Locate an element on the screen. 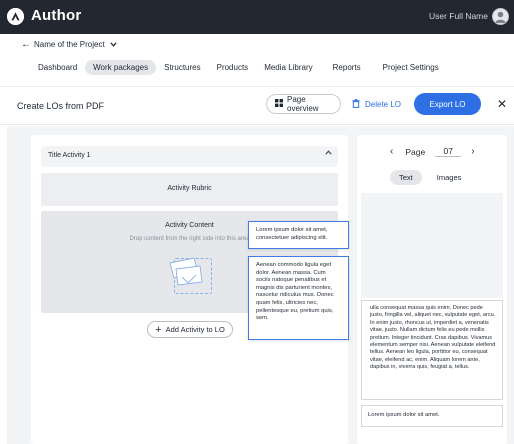 The width and height of the screenshot is (514, 444). tab-images: Images is located at coordinates (449, 177).